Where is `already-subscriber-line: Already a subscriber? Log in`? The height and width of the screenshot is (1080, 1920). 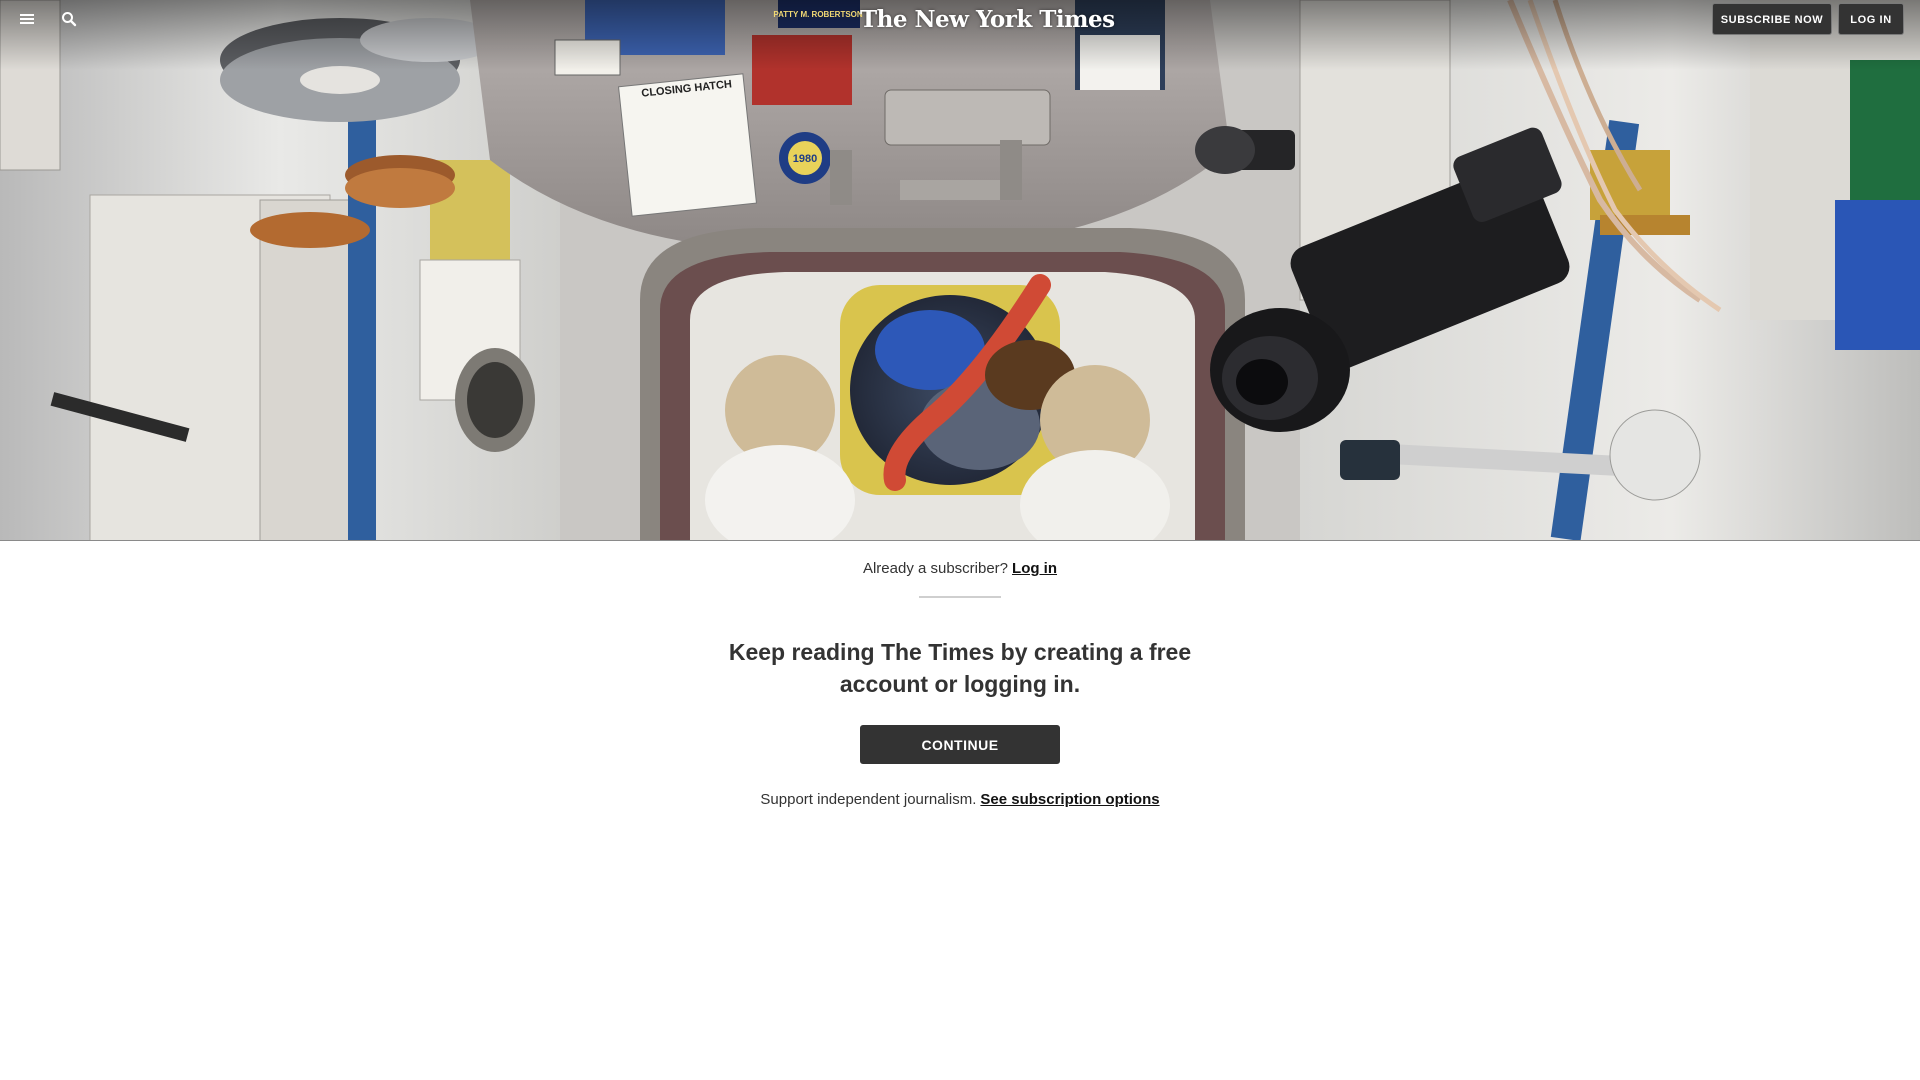
already-subscriber-line: Already a subscriber? Log in is located at coordinates (960, 569).